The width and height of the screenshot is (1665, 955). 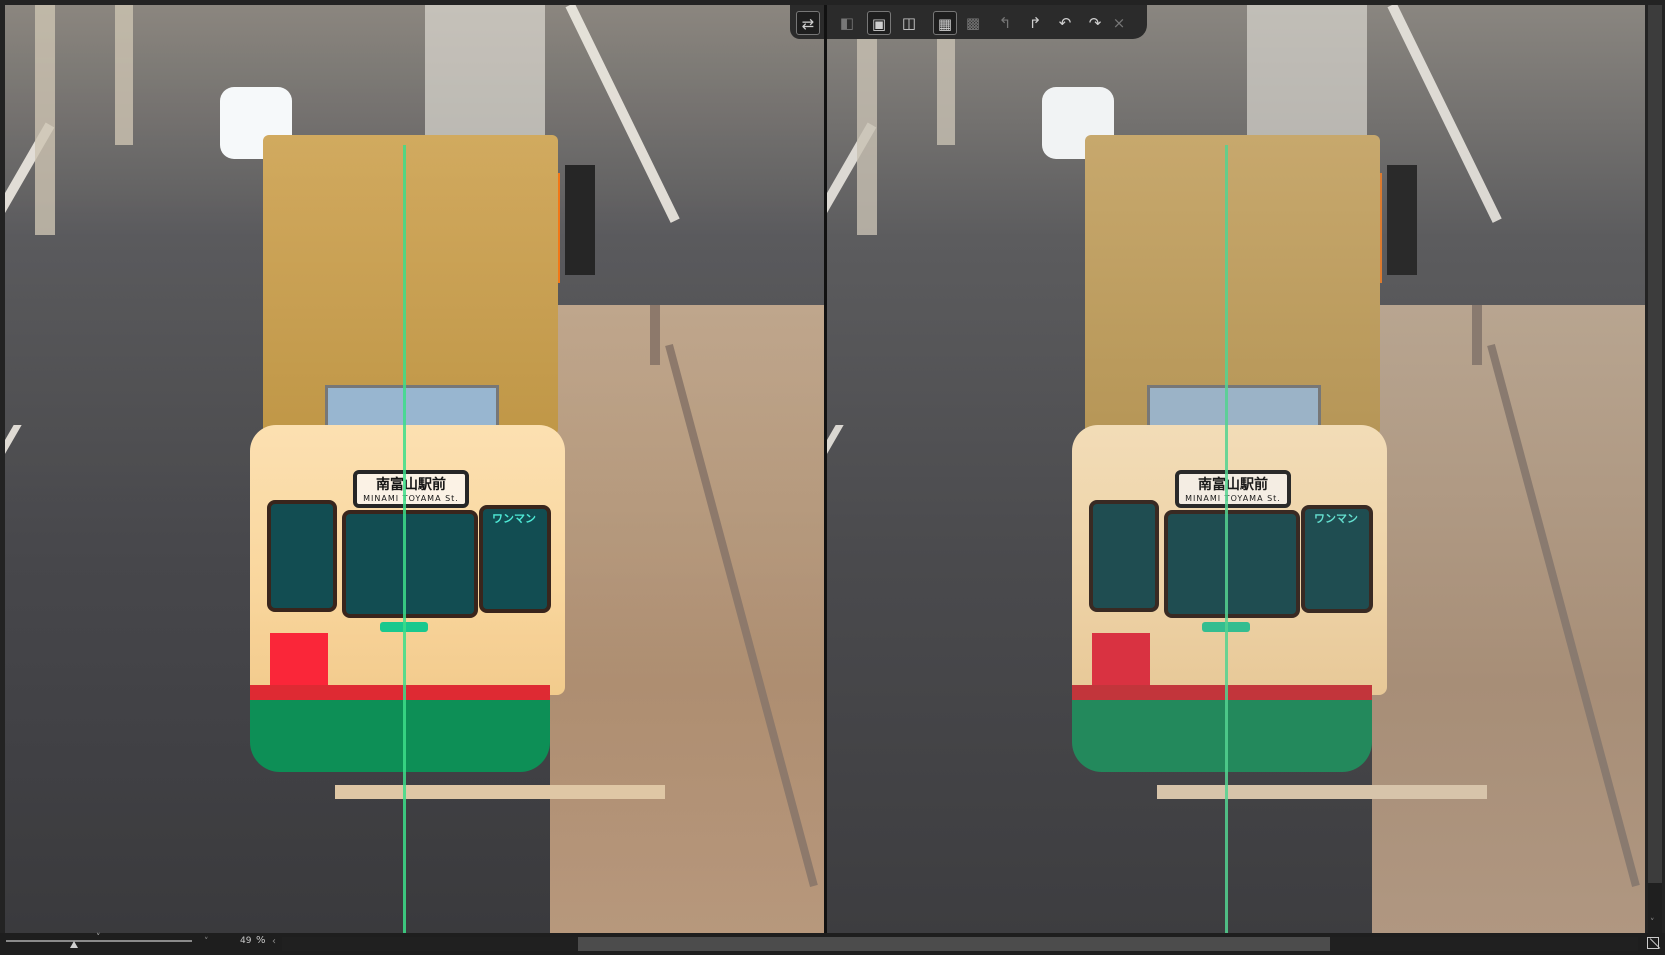 I want to click on swap-icon: ⇄, so click(x=808, y=23).